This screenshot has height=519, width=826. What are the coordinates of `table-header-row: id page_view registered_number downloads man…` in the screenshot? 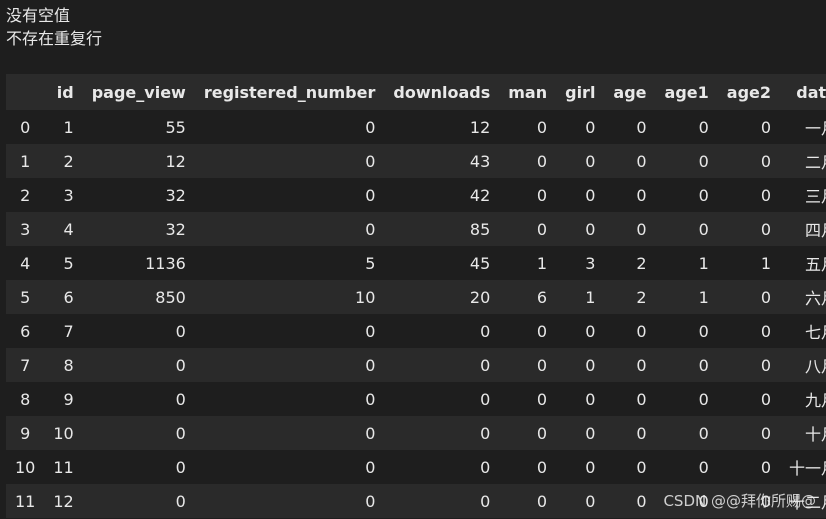 It's located at (416, 92).